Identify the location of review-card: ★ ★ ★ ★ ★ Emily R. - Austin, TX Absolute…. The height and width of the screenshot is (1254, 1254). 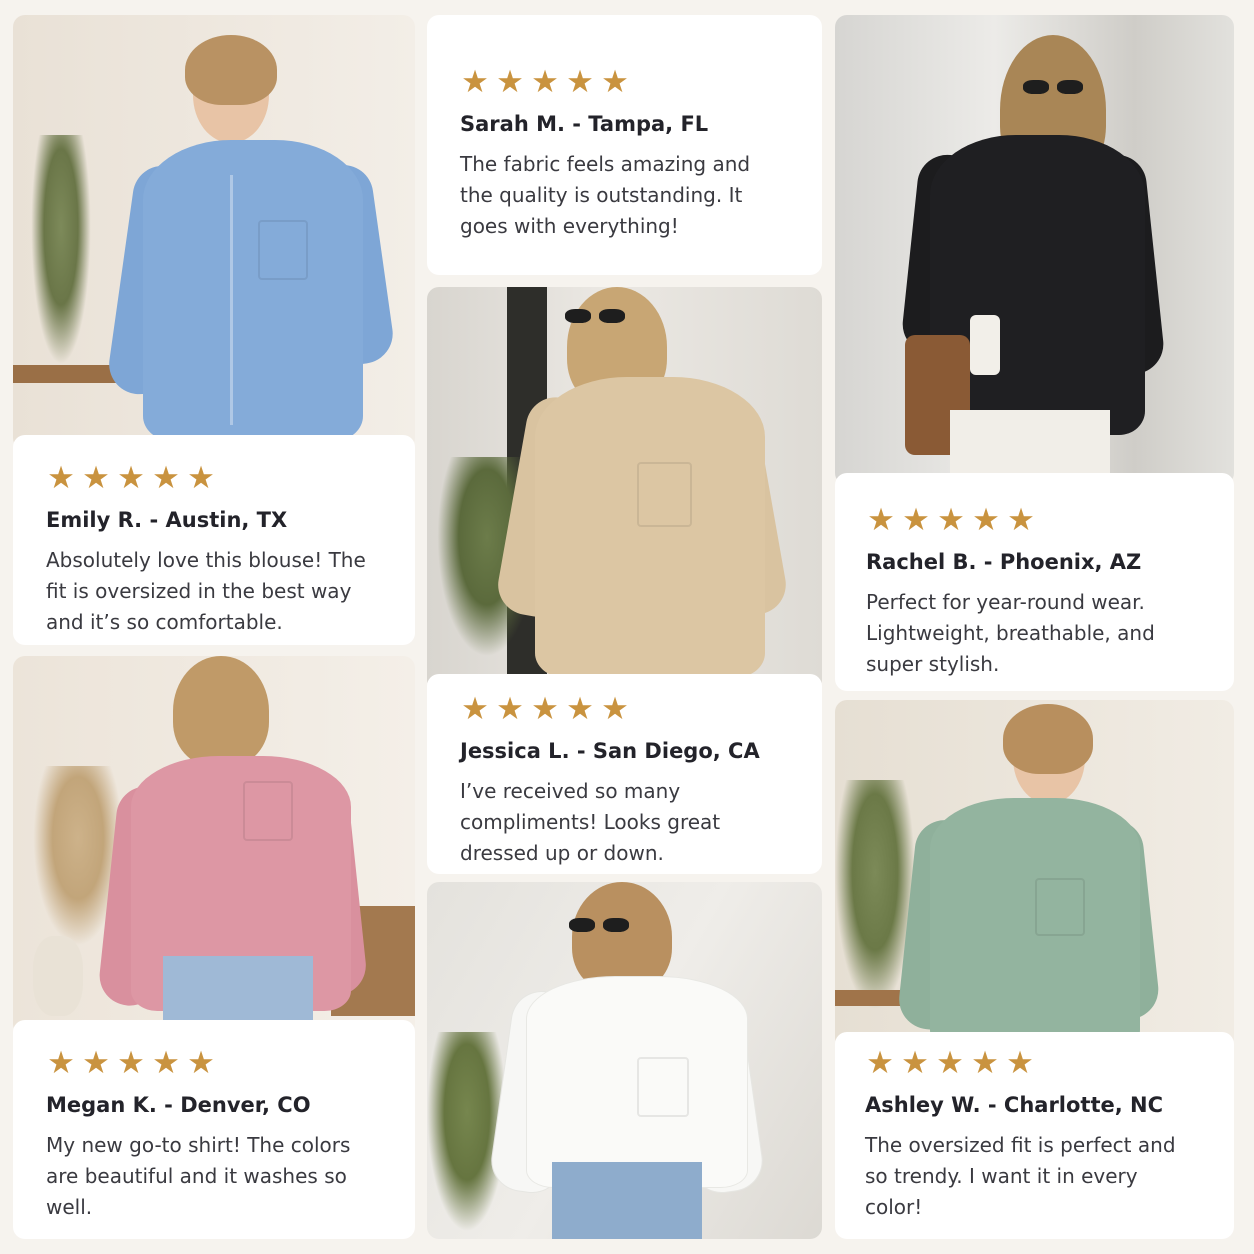
(214, 540).